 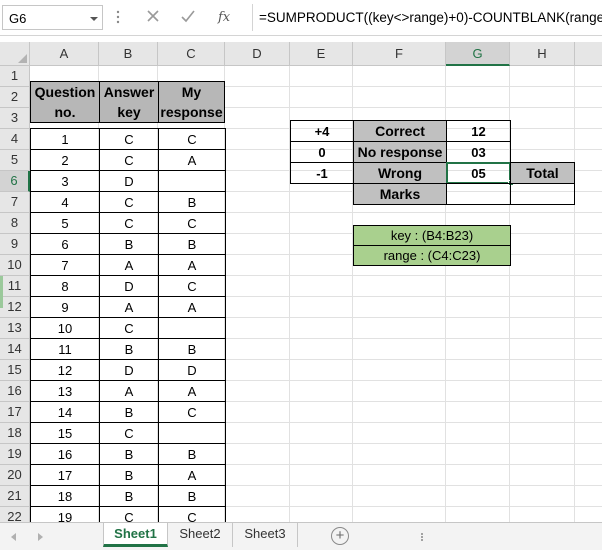 I want to click on marks-wrong-cell: -1, so click(x=322, y=173).